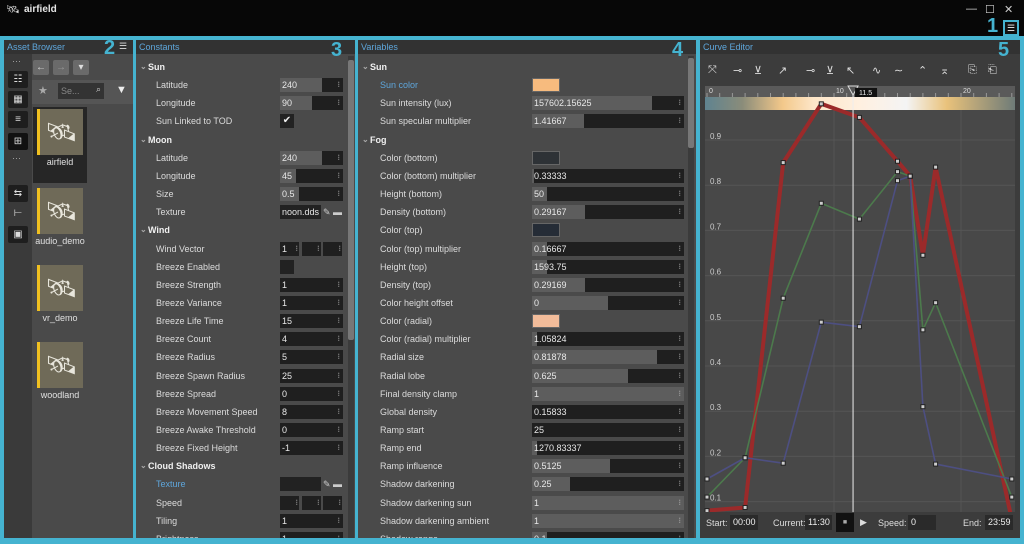 The width and height of the screenshot is (1024, 544). I want to click on back-button: ←, so click(41, 67).